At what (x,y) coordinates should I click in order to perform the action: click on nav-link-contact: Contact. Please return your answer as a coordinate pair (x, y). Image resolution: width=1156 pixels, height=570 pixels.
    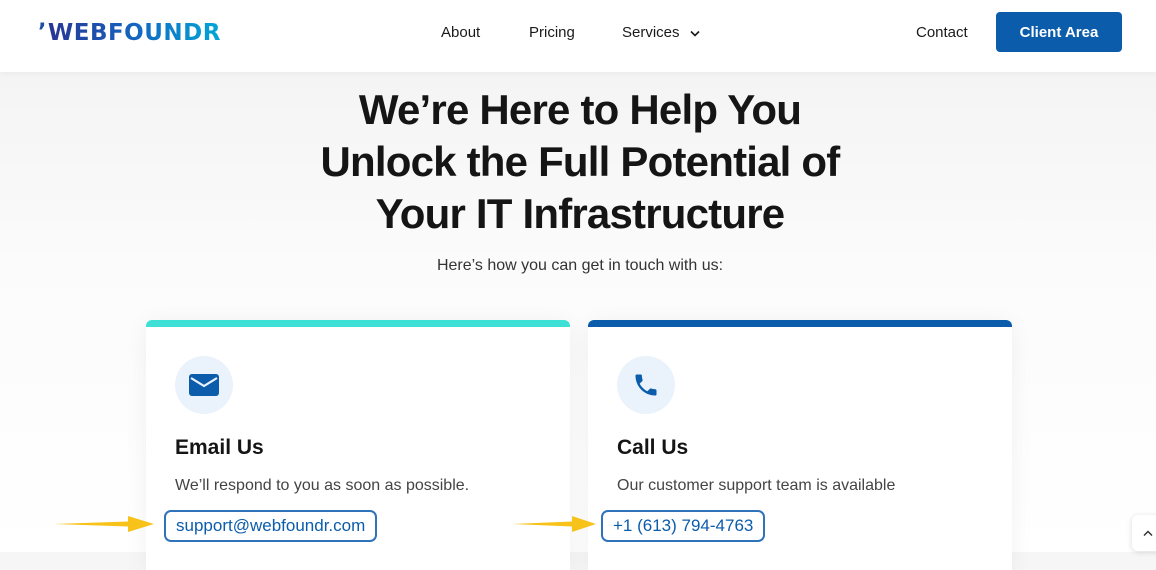
    Looking at the image, I should click on (942, 33).